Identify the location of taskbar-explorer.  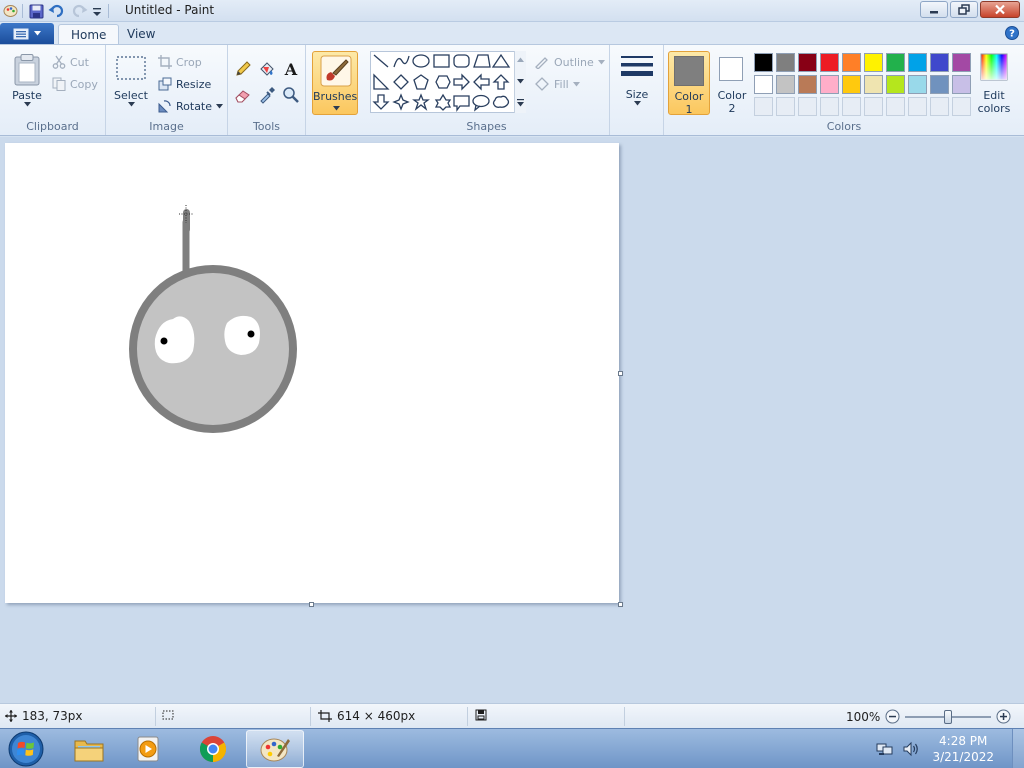
(89, 749).